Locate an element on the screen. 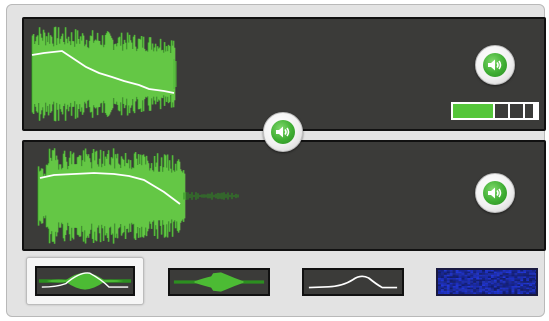 This screenshot has height=321, width=549. spectrogram-icon is located at coordinates (487, 282).